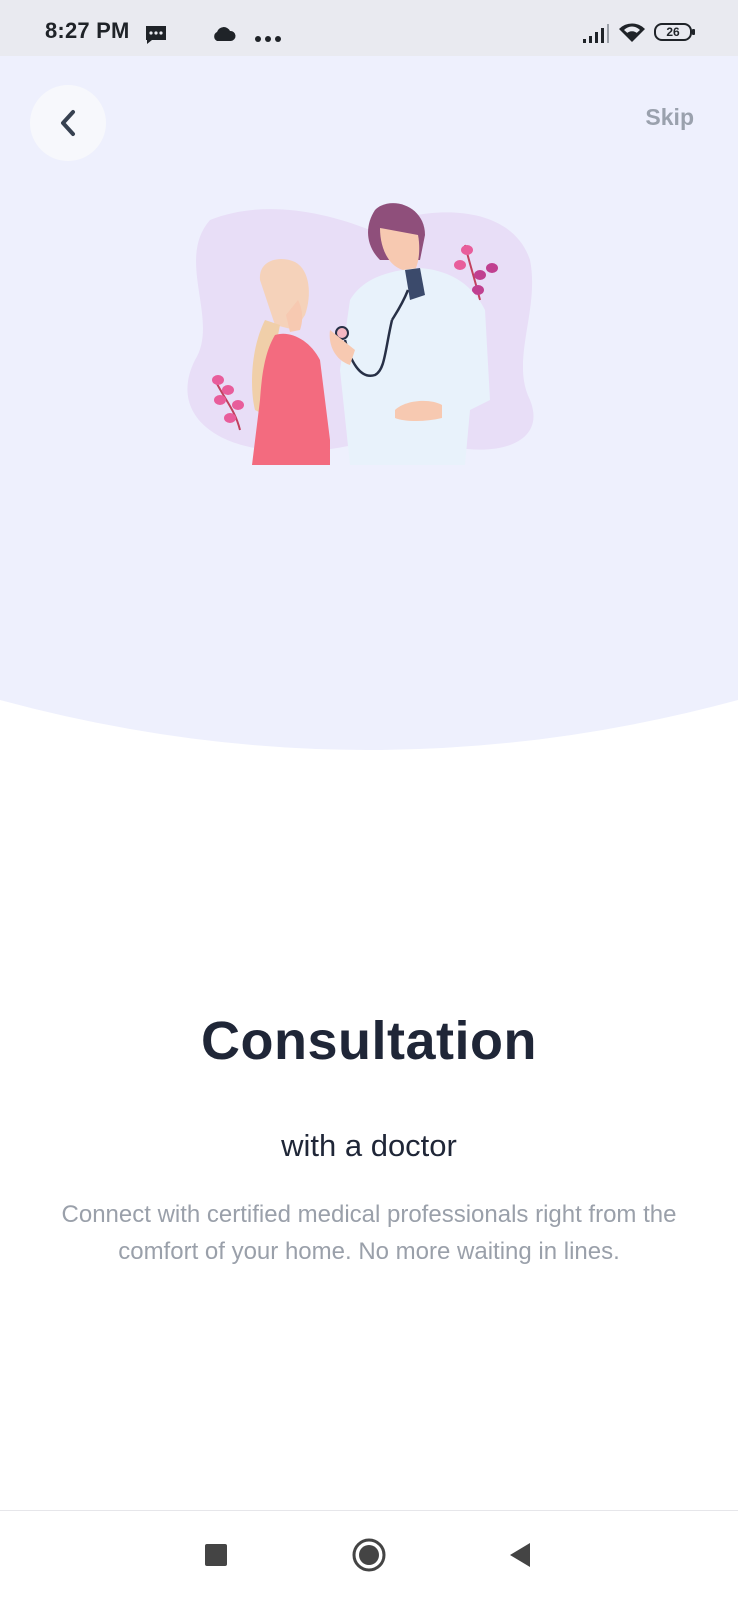 This screenshot has height=1600, width=738. What do you see at coordinates (632, 35) in the screenshot?
I see `wifi-icon` at bounding box center [632, 35].